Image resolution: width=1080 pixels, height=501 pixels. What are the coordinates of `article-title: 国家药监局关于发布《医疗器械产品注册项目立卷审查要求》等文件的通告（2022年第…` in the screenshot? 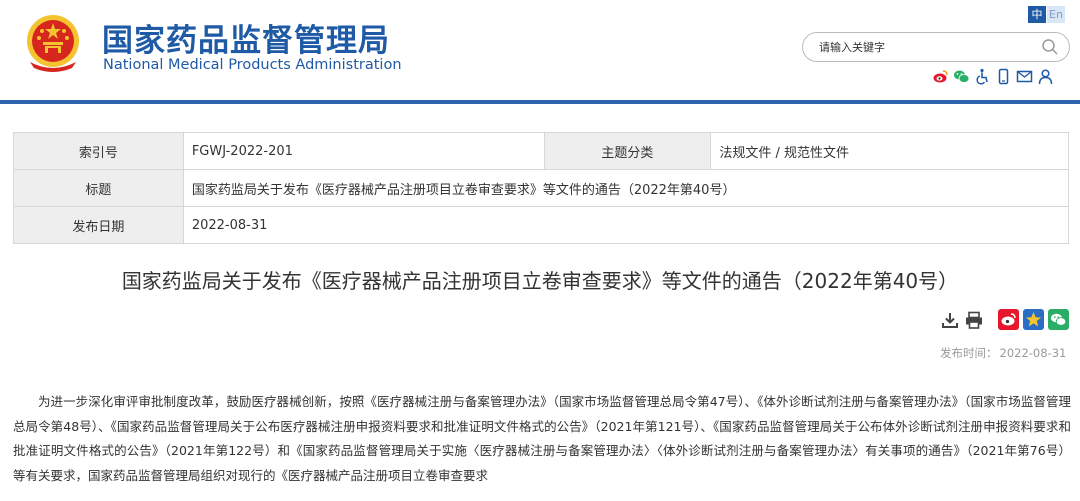 It's located at (540, 281).